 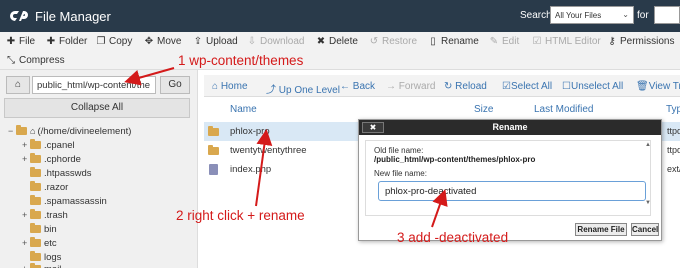 I want to click on html-editor-button: ☑ HTML Editor, so click(x=566, y=41).